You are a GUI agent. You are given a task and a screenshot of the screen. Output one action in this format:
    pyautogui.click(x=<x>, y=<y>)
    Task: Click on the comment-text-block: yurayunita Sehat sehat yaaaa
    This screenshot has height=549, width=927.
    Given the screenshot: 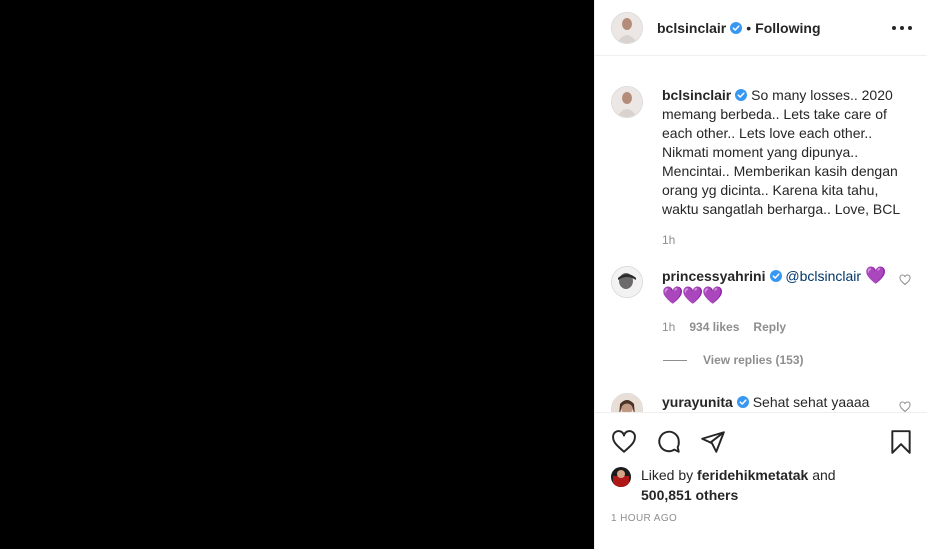 What is the action you would take?
    pyautogui.click(x=786, y=402)
    